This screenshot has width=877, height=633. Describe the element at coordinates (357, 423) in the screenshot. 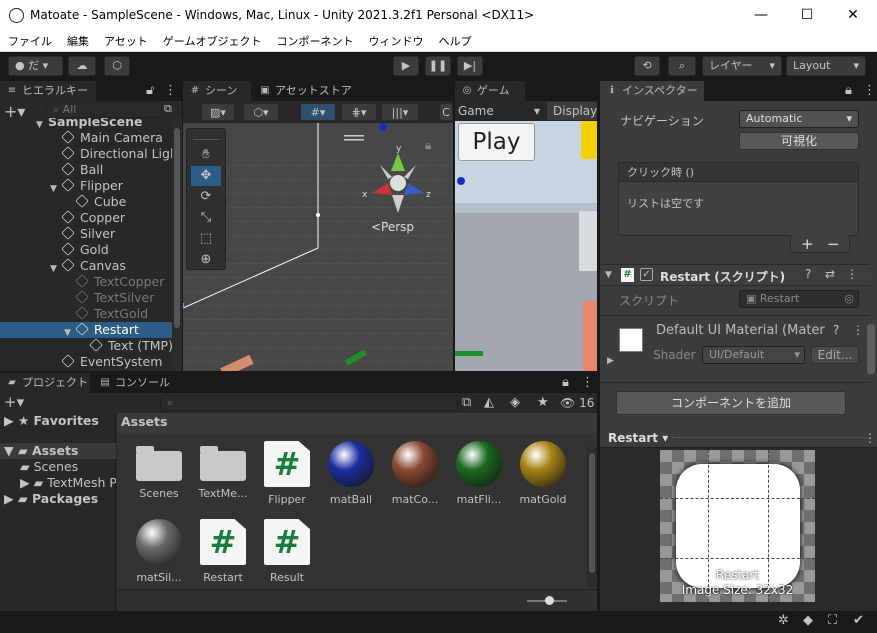

I see `project-breadcrumb: Assets` at that location.